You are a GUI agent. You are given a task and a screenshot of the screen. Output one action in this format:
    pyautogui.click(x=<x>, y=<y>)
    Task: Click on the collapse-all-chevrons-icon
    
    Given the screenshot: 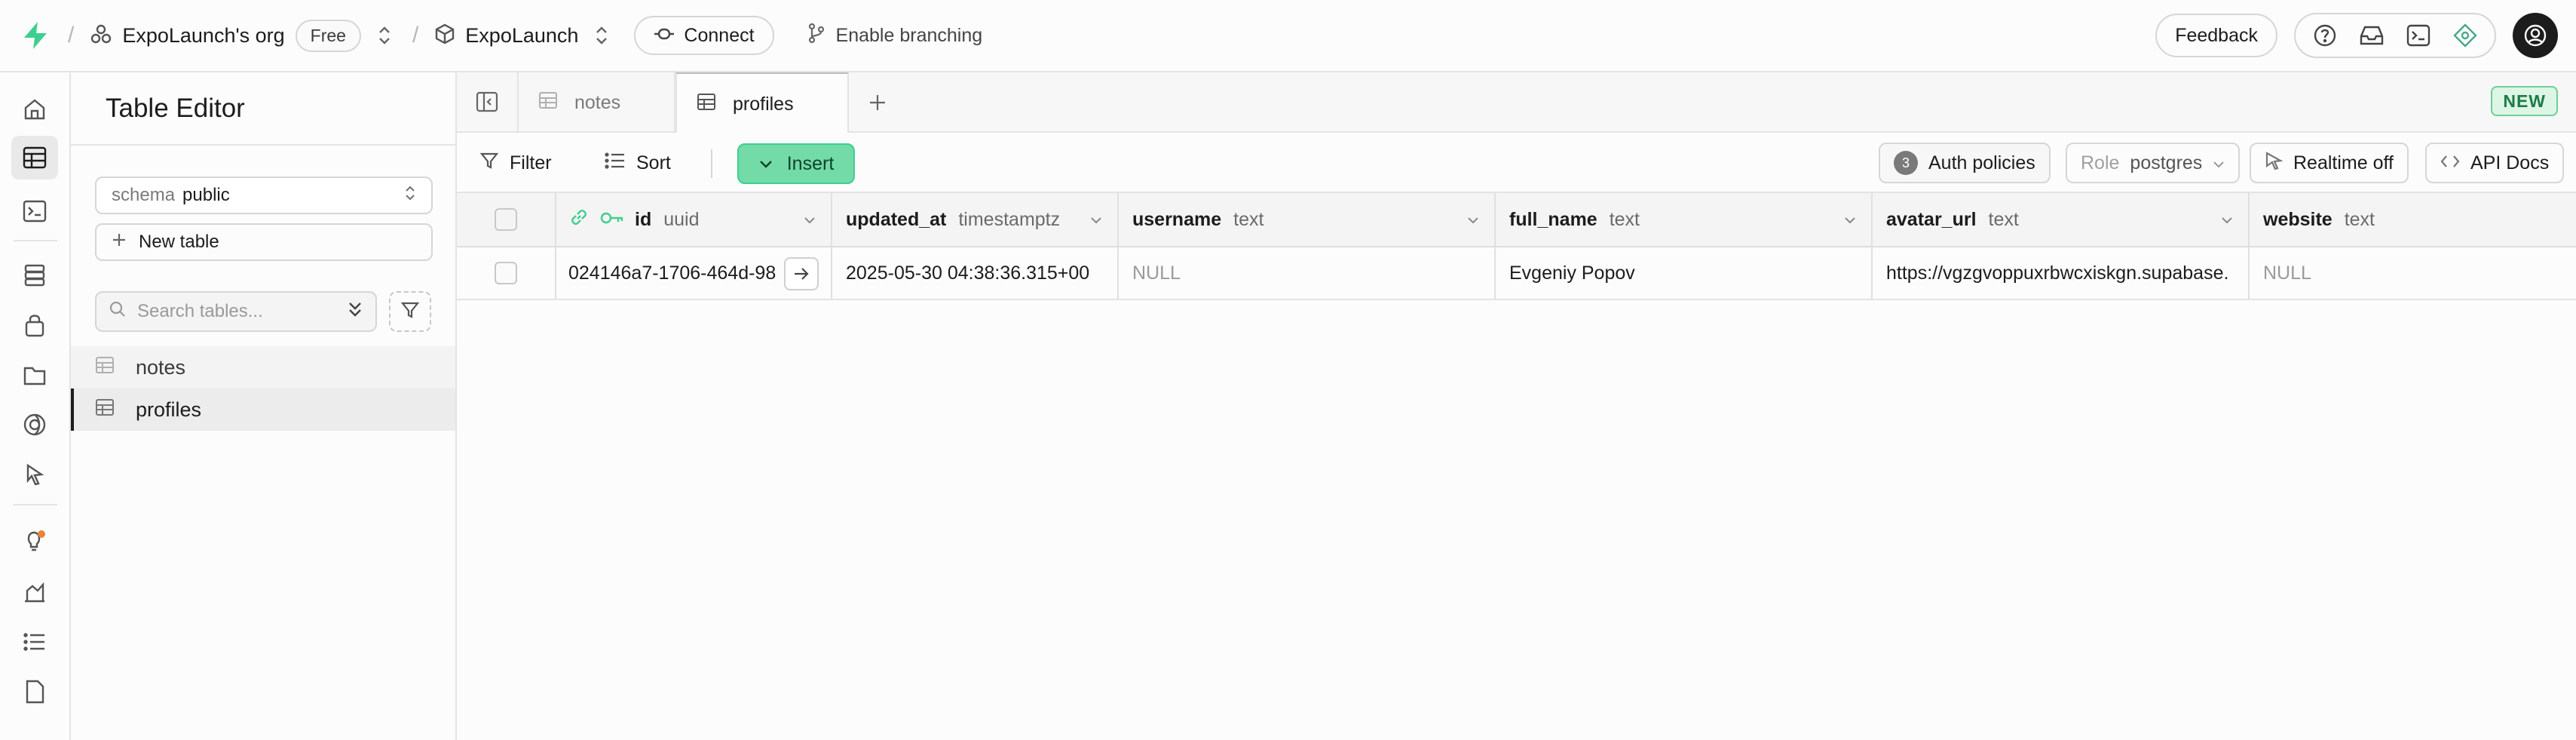 What is the action you would take?
    pyautogui.click(x=355, y=311)
    